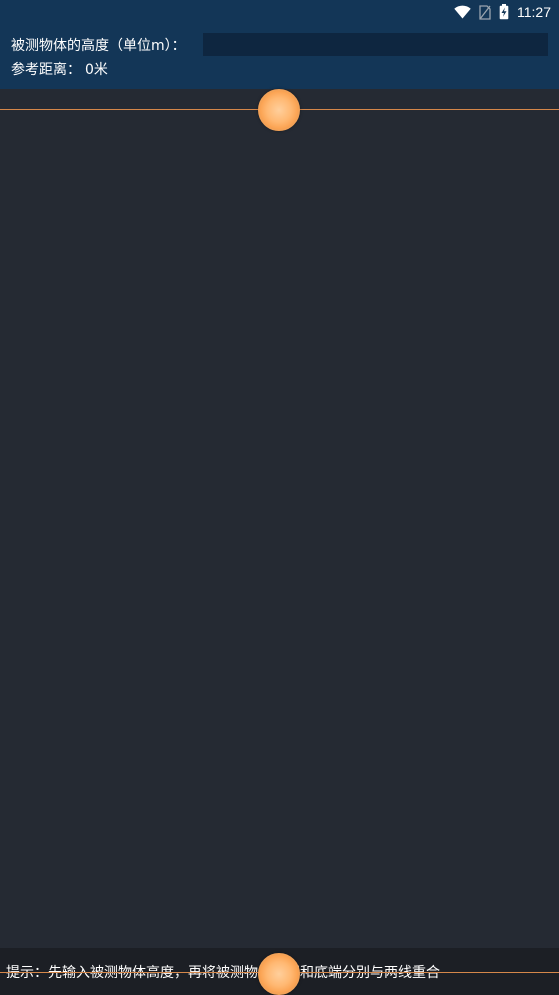 The height and width of the screenshot is (995, 559). Describe the element at coordinates (279, 12) in the screenshot. I see `status-bar: 11:27` at that location.